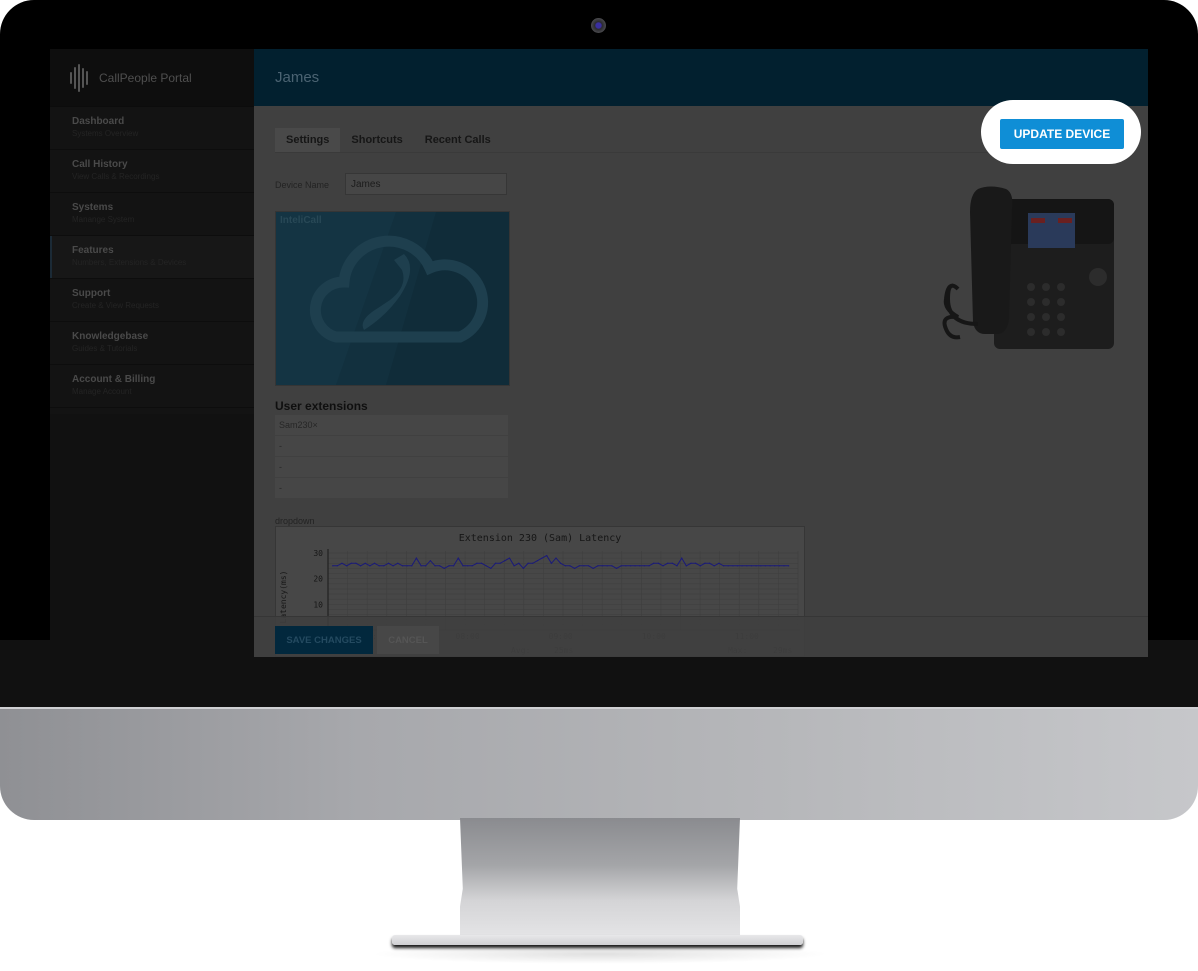 The width and height of the screenshot is (1198, 971). What do you see at coordinates (458, 140) in the screenshot?
I see `tab-recent-calls: Recent Calls` at bounding box center [458, 140].